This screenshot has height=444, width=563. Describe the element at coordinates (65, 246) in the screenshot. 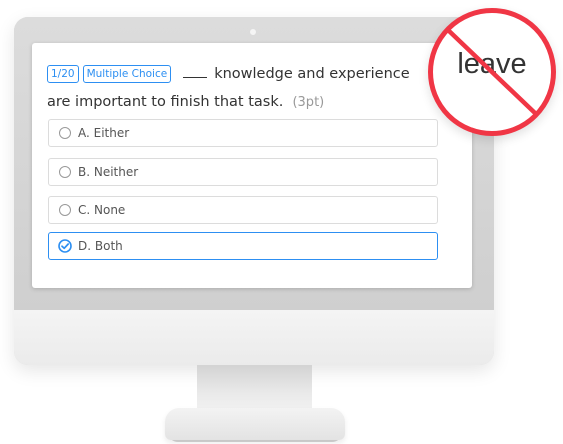

I see `radio-checked-icon` at that location.